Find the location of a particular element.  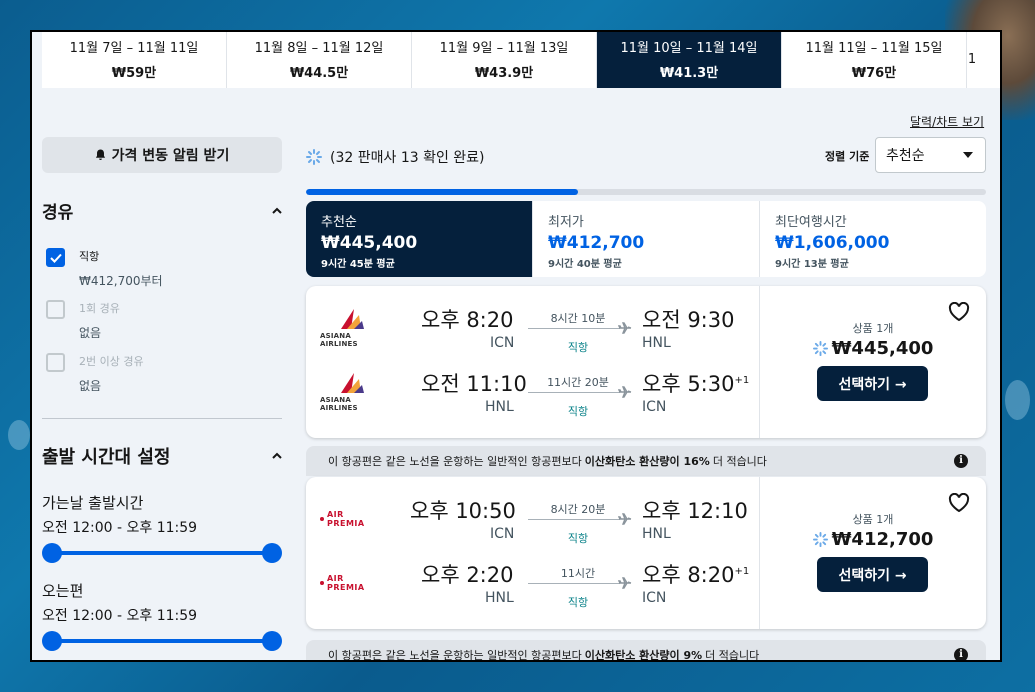

caret-down-icon is located at coordinates (968, 155).